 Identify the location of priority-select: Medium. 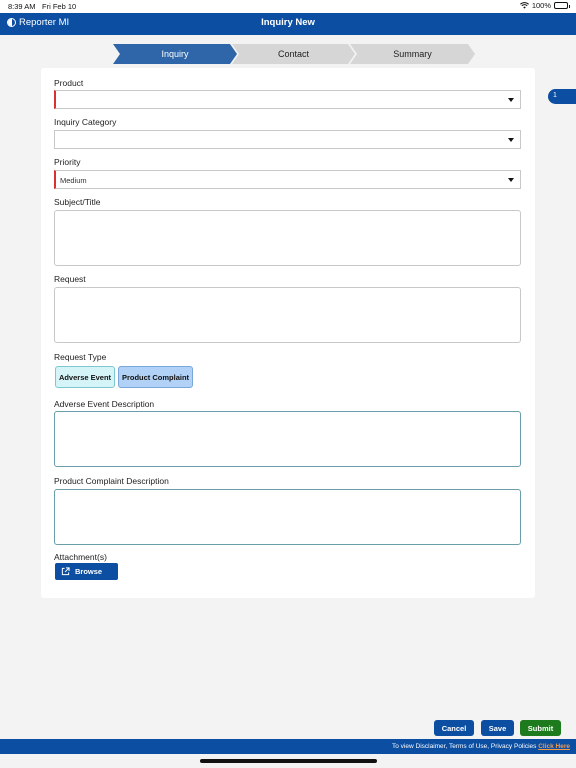
(287, 179).